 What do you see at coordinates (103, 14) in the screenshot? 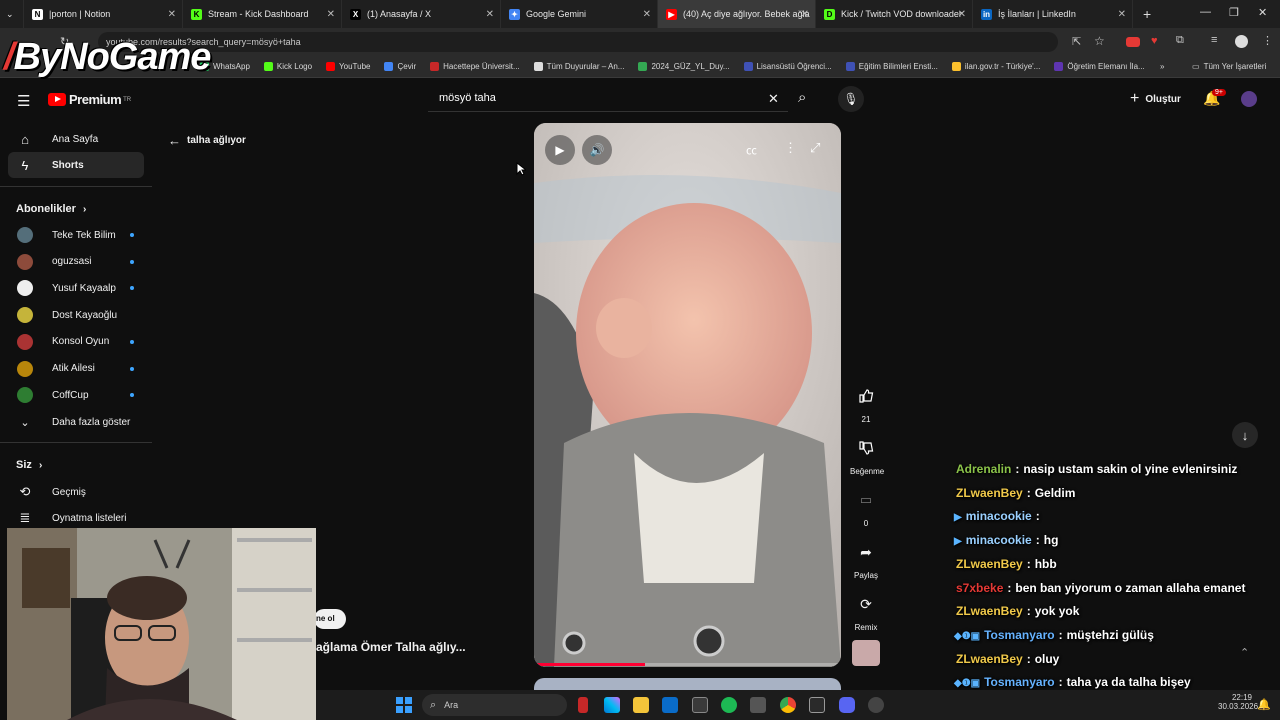
I see `browser-tab: N |porton | Notion ✕` at bounding box center [103, 14].